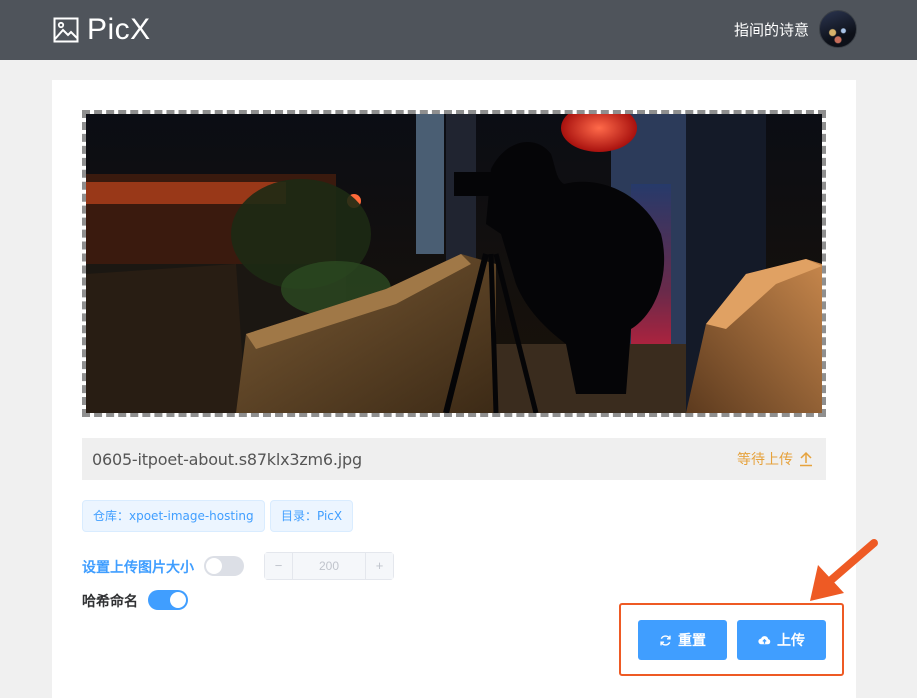 The width and height of the screenshot is (917, 698). I want to click on compress-size-label: 设置上传图片大小, so click(138, 568).